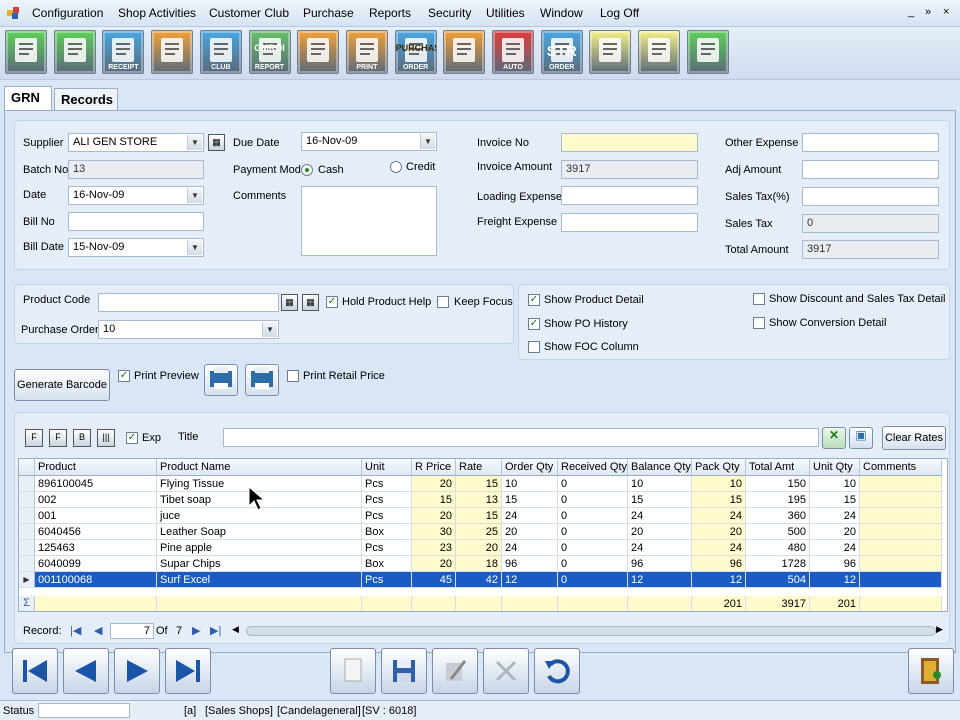 The width and height of the screenshot is (960, 720). What do you see at coordinates (759, 323) in the screenshot?
I see `show-conversion-checkbox` at bounding box center [759, 323].